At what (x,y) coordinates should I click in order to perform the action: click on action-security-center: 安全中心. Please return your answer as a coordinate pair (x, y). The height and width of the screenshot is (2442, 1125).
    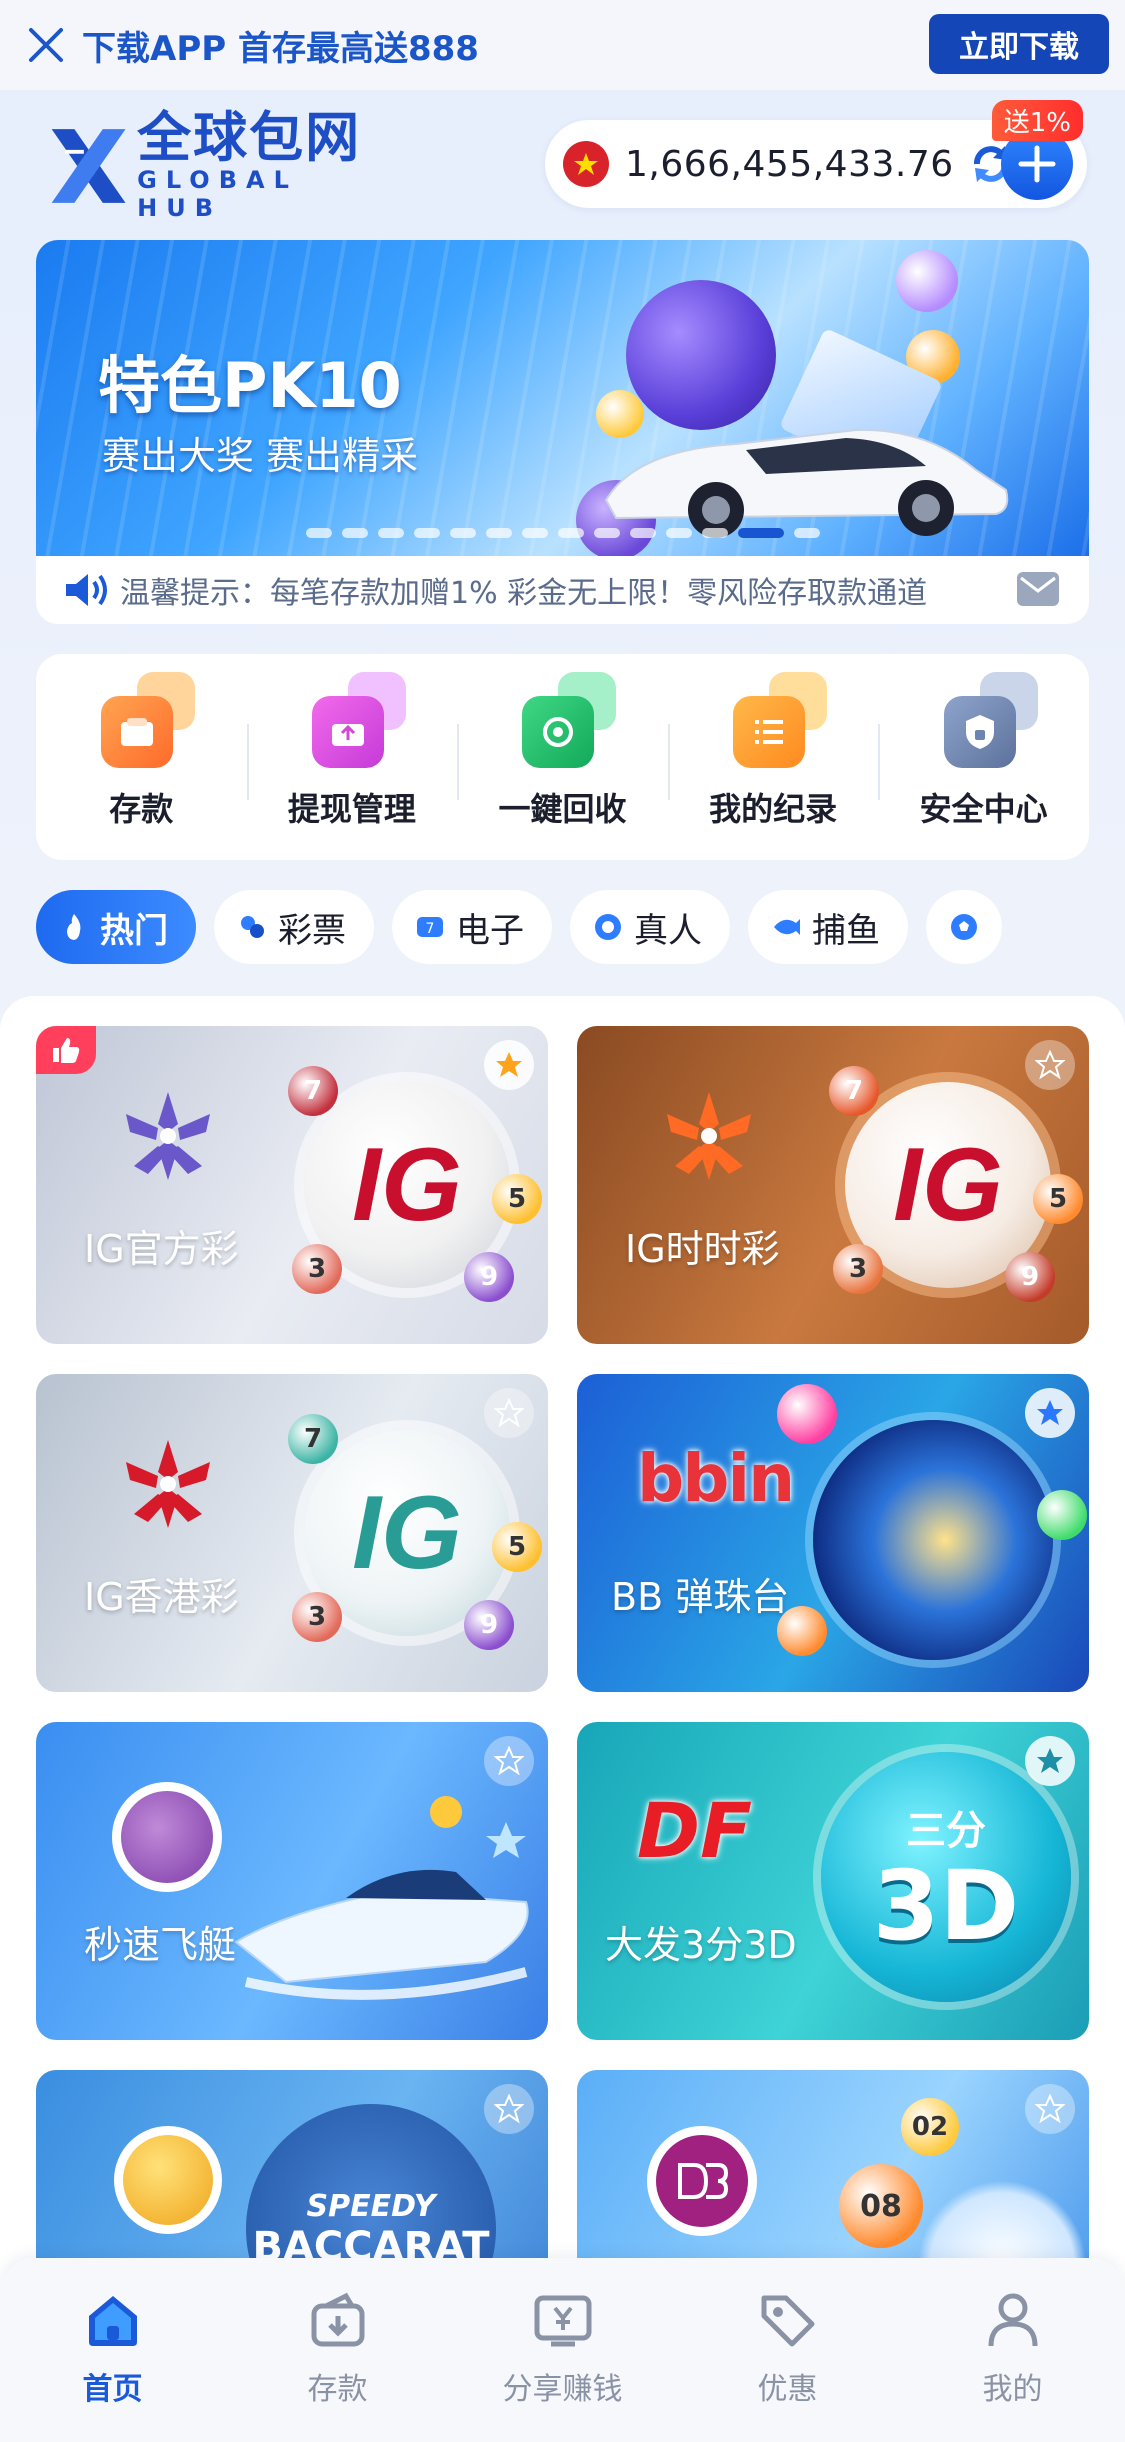
    Looking at the image, I should click on (983, 751).